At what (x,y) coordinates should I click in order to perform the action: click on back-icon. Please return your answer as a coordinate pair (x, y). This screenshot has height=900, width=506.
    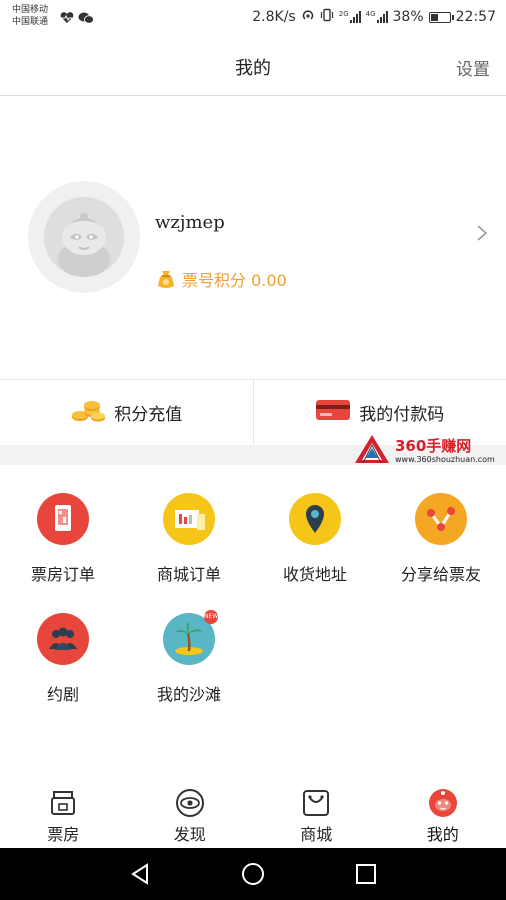
    Looking at the image, I should click on (140, 874).